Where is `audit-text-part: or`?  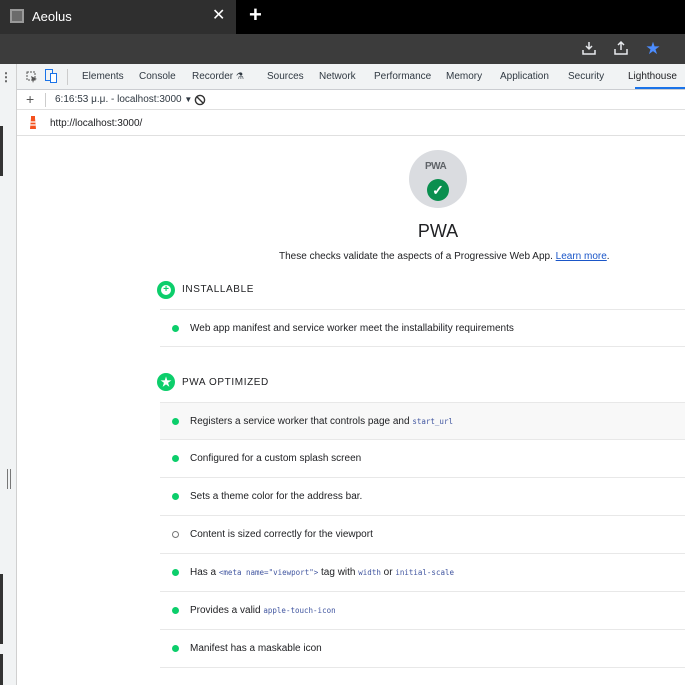
audit-text-part: or is located at coordinates (388, 572).